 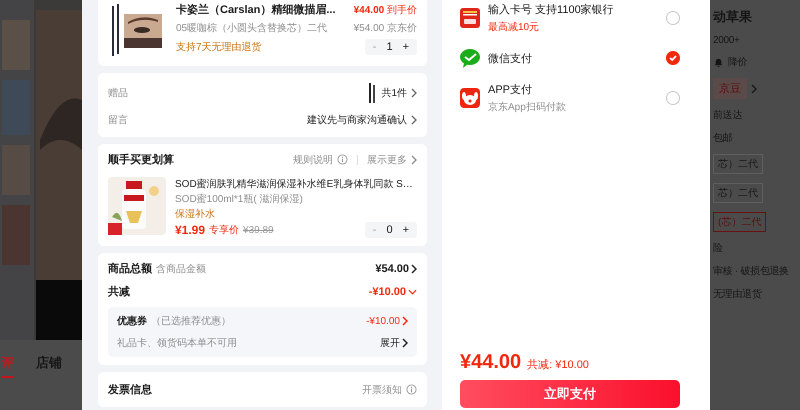 What do you see at coordinates (258, 230) in the screenshot?
I see `original-price: ¥39.89` at bounding box center [258, 230].